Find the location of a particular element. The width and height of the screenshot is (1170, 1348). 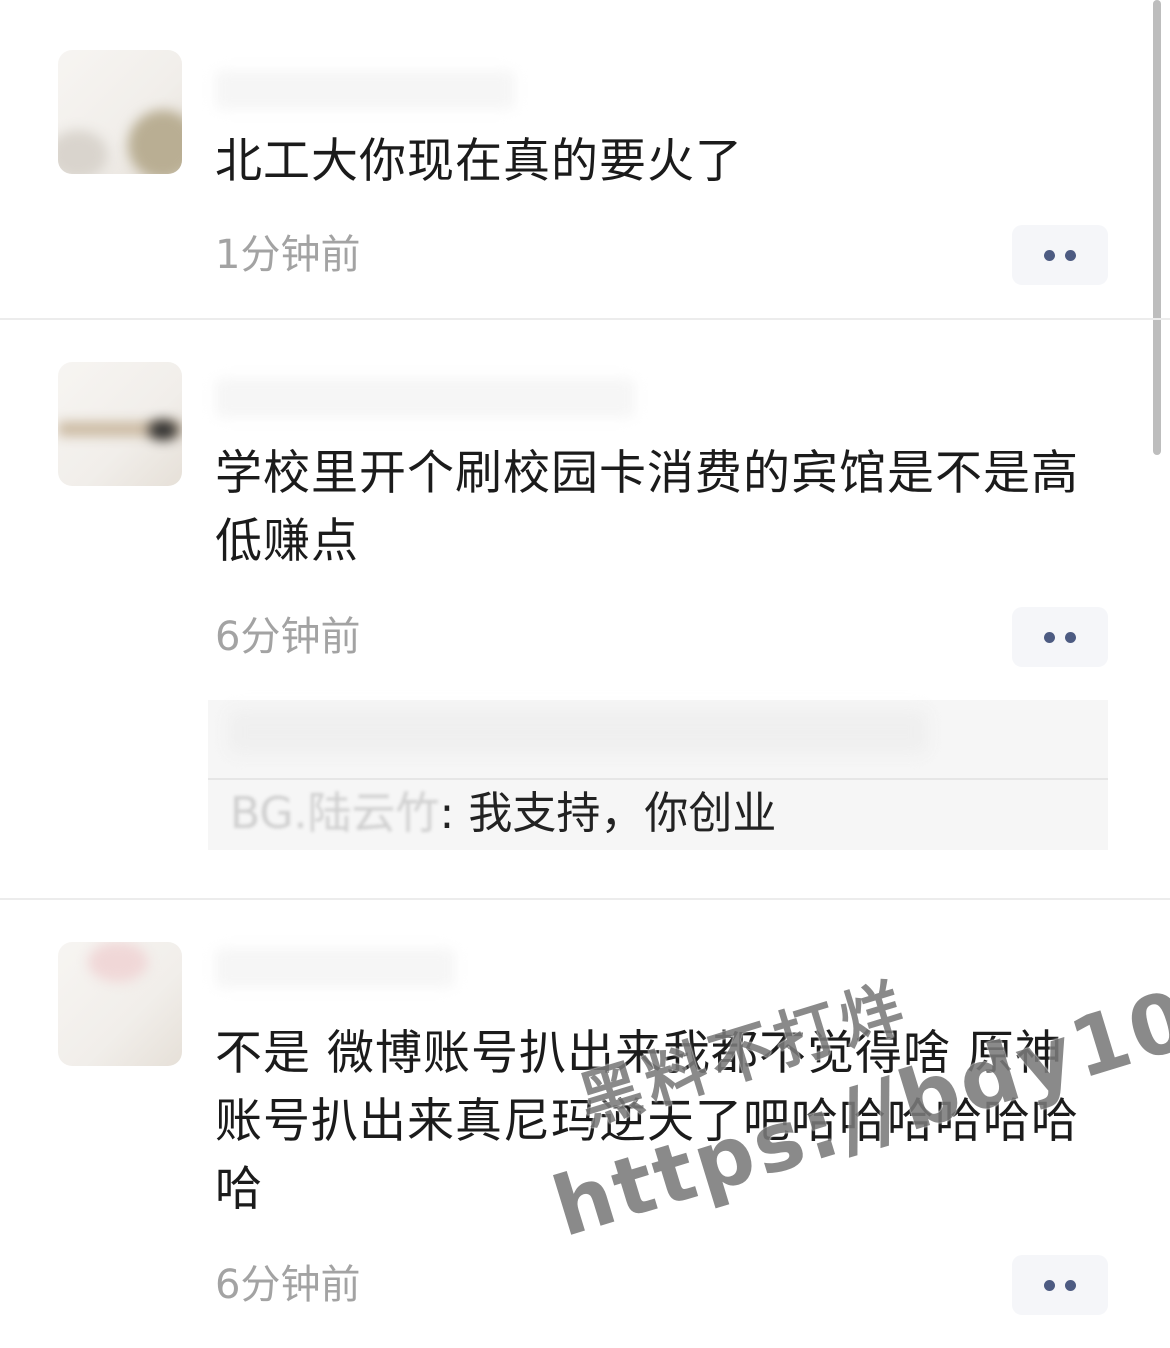

reply-box: BG.陆云竹: 我支持，你创业 is located at coordinates (658, 775).